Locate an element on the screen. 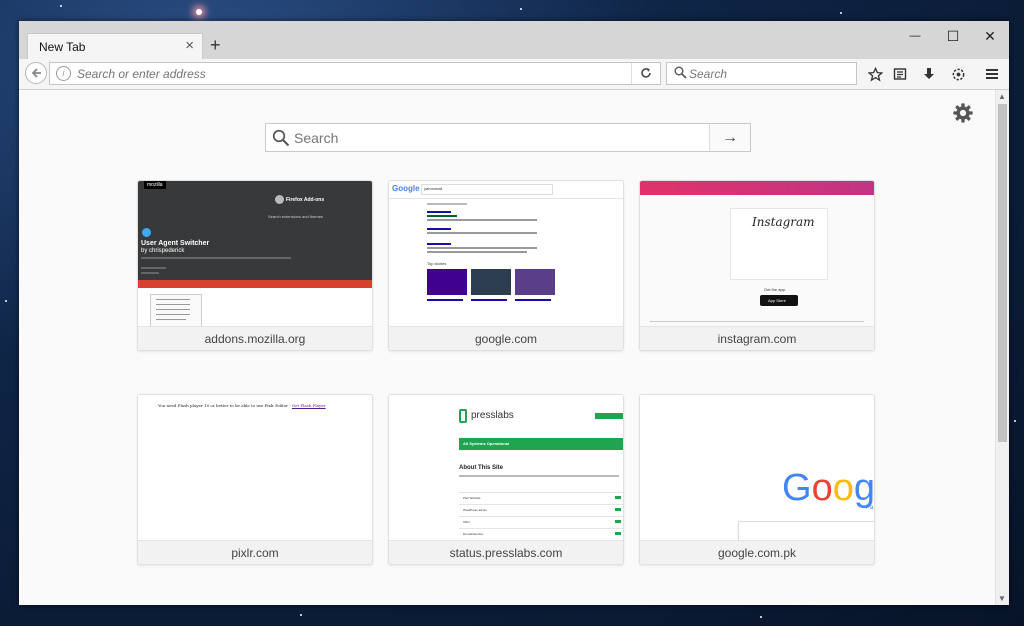 This screenshot has width=1024, height=626. scroll-down-arrow-icon: ▼ is located at coordinates (1002, 598).